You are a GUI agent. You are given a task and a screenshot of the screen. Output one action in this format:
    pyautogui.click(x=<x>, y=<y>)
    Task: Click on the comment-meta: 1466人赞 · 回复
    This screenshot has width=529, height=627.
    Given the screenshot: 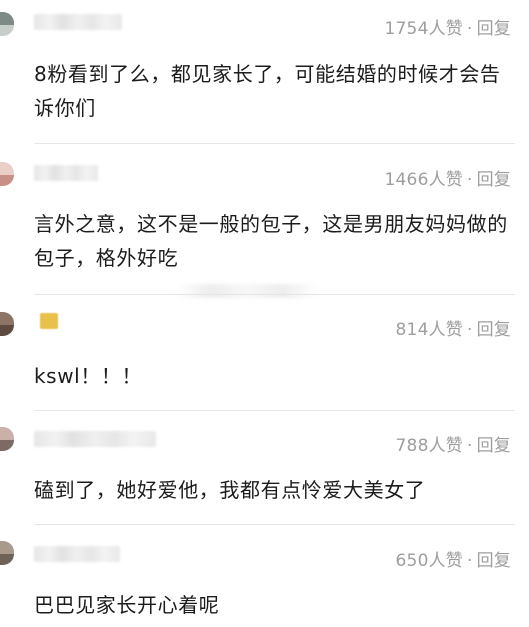 What is the action you would take?
    pyautogui.click(x=448, y=177)
    